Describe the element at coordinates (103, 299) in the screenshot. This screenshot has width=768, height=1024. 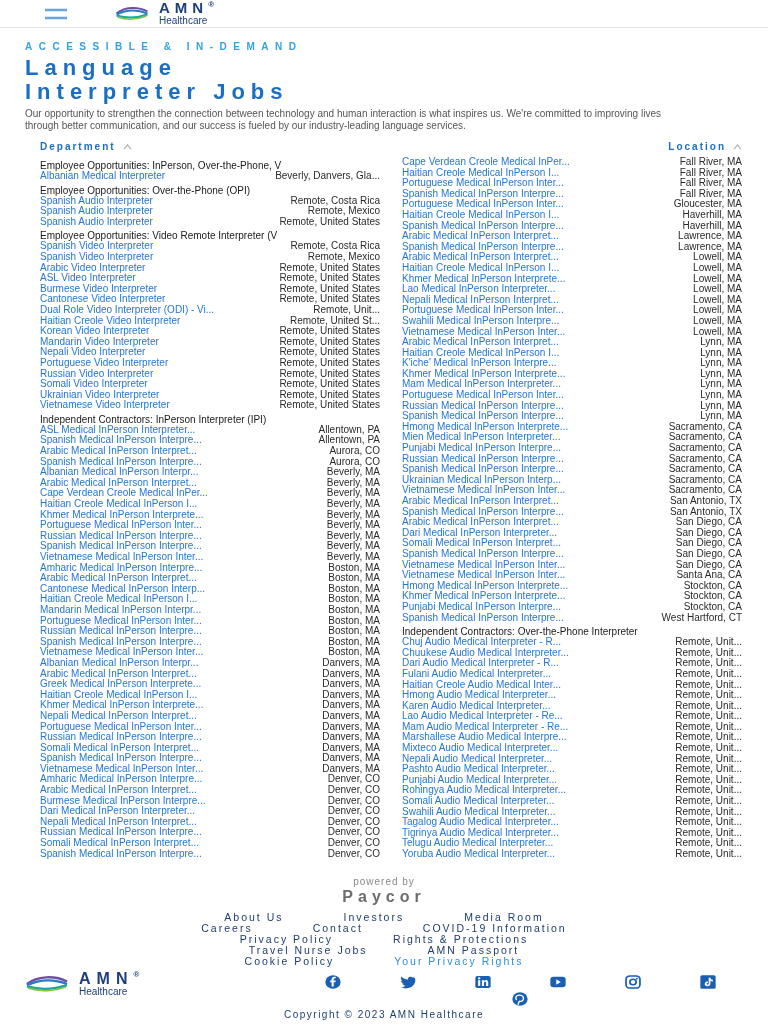
I see `job-title-link: Cantonese Video Interpreter` at that location.